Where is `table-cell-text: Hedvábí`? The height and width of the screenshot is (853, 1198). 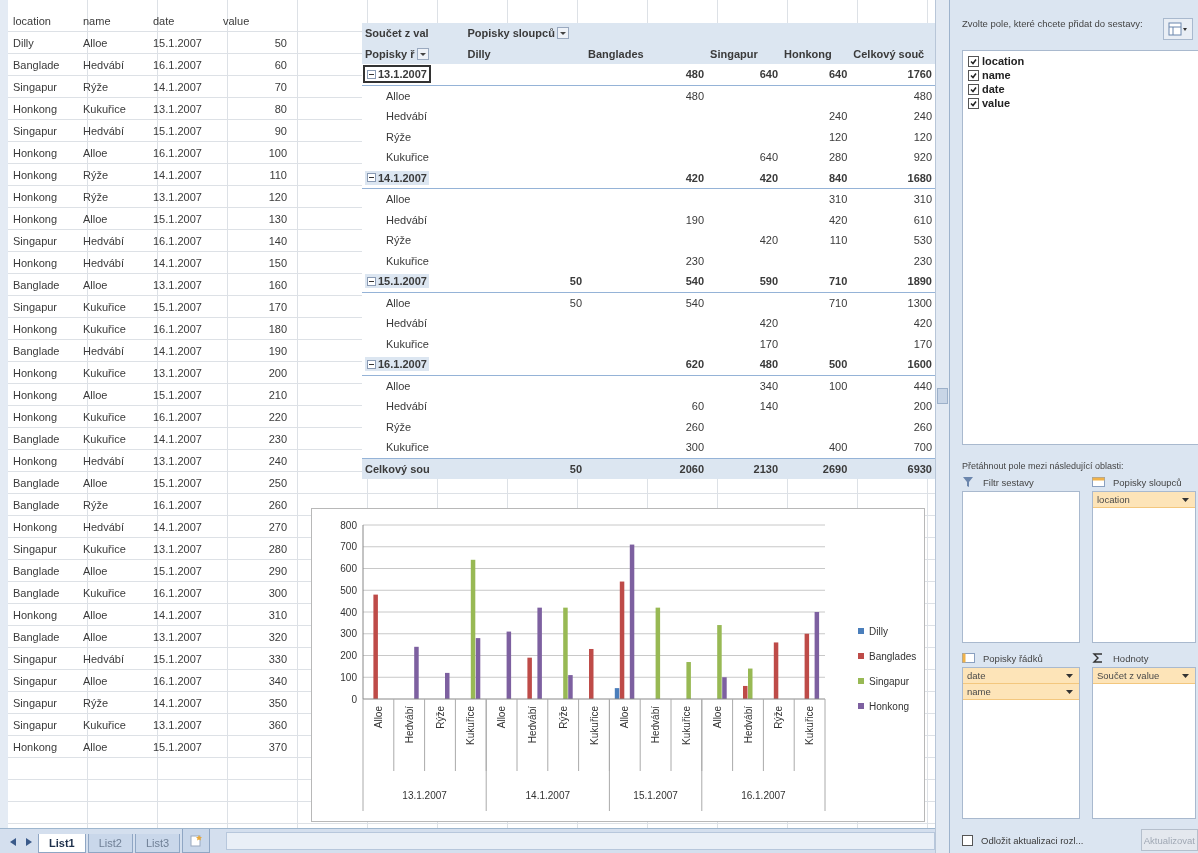
table-cell-text: Hedvábí is located at coordinates (103, 65).